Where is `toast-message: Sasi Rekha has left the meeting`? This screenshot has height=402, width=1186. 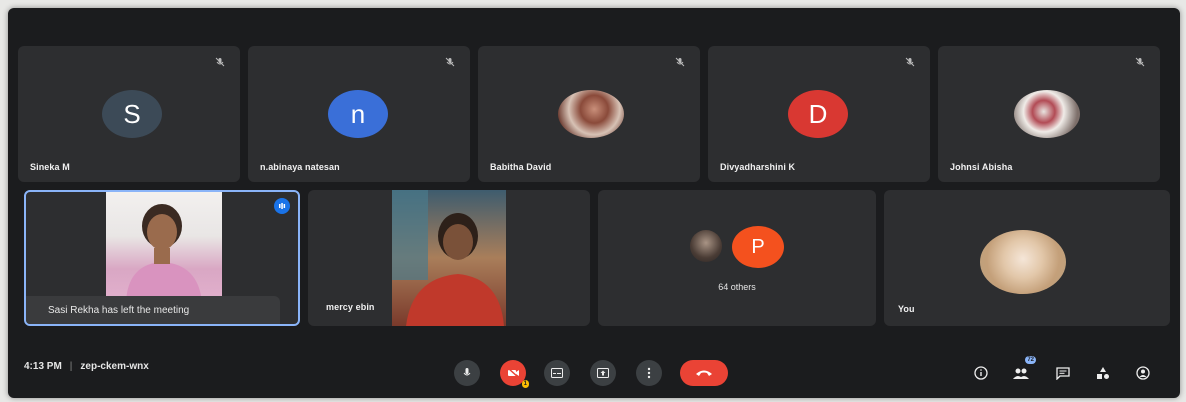 toast-message: Sasi Rekha has left the meeting is located at coordinates (153, 310).